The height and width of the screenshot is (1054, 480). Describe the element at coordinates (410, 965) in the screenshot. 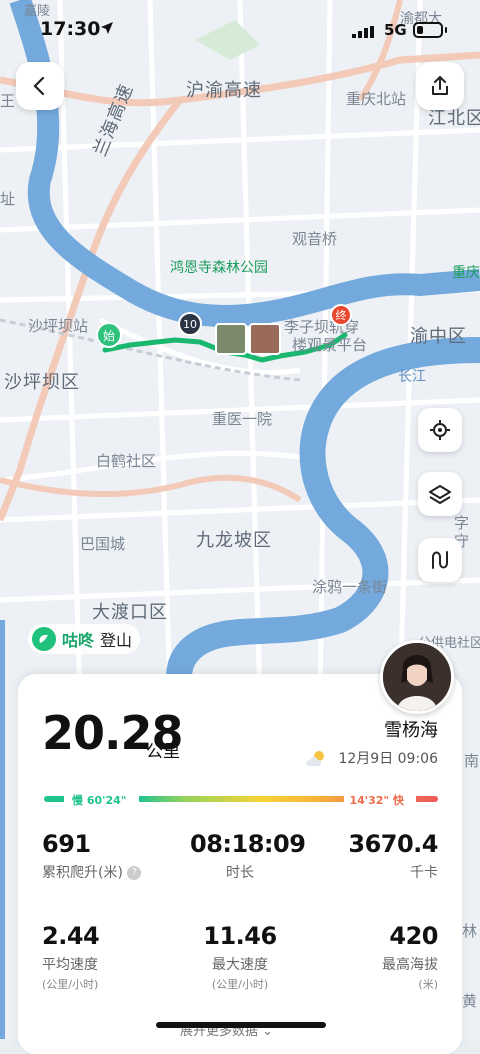

I see `stat-label: 最高海拔` at that location.